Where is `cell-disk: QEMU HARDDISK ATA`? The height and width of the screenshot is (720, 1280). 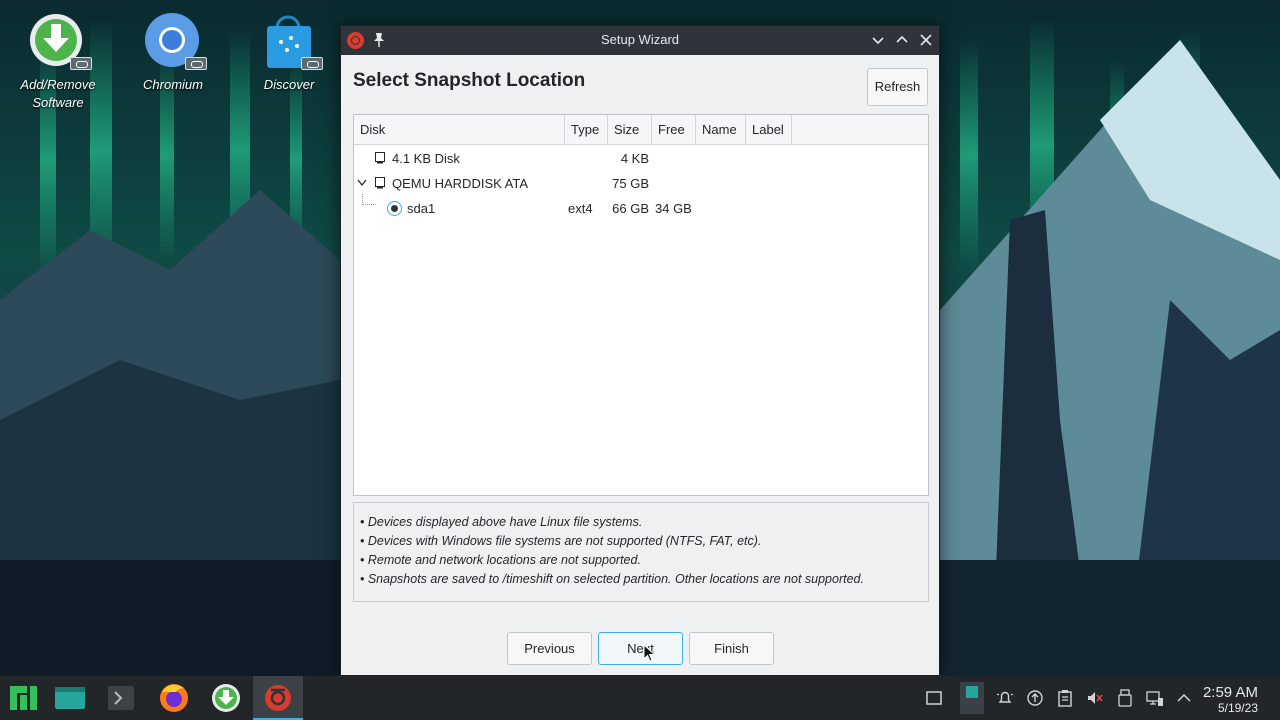
cell-disk: QEMU HARDDISK ATA is located at coordinates (460, 183).